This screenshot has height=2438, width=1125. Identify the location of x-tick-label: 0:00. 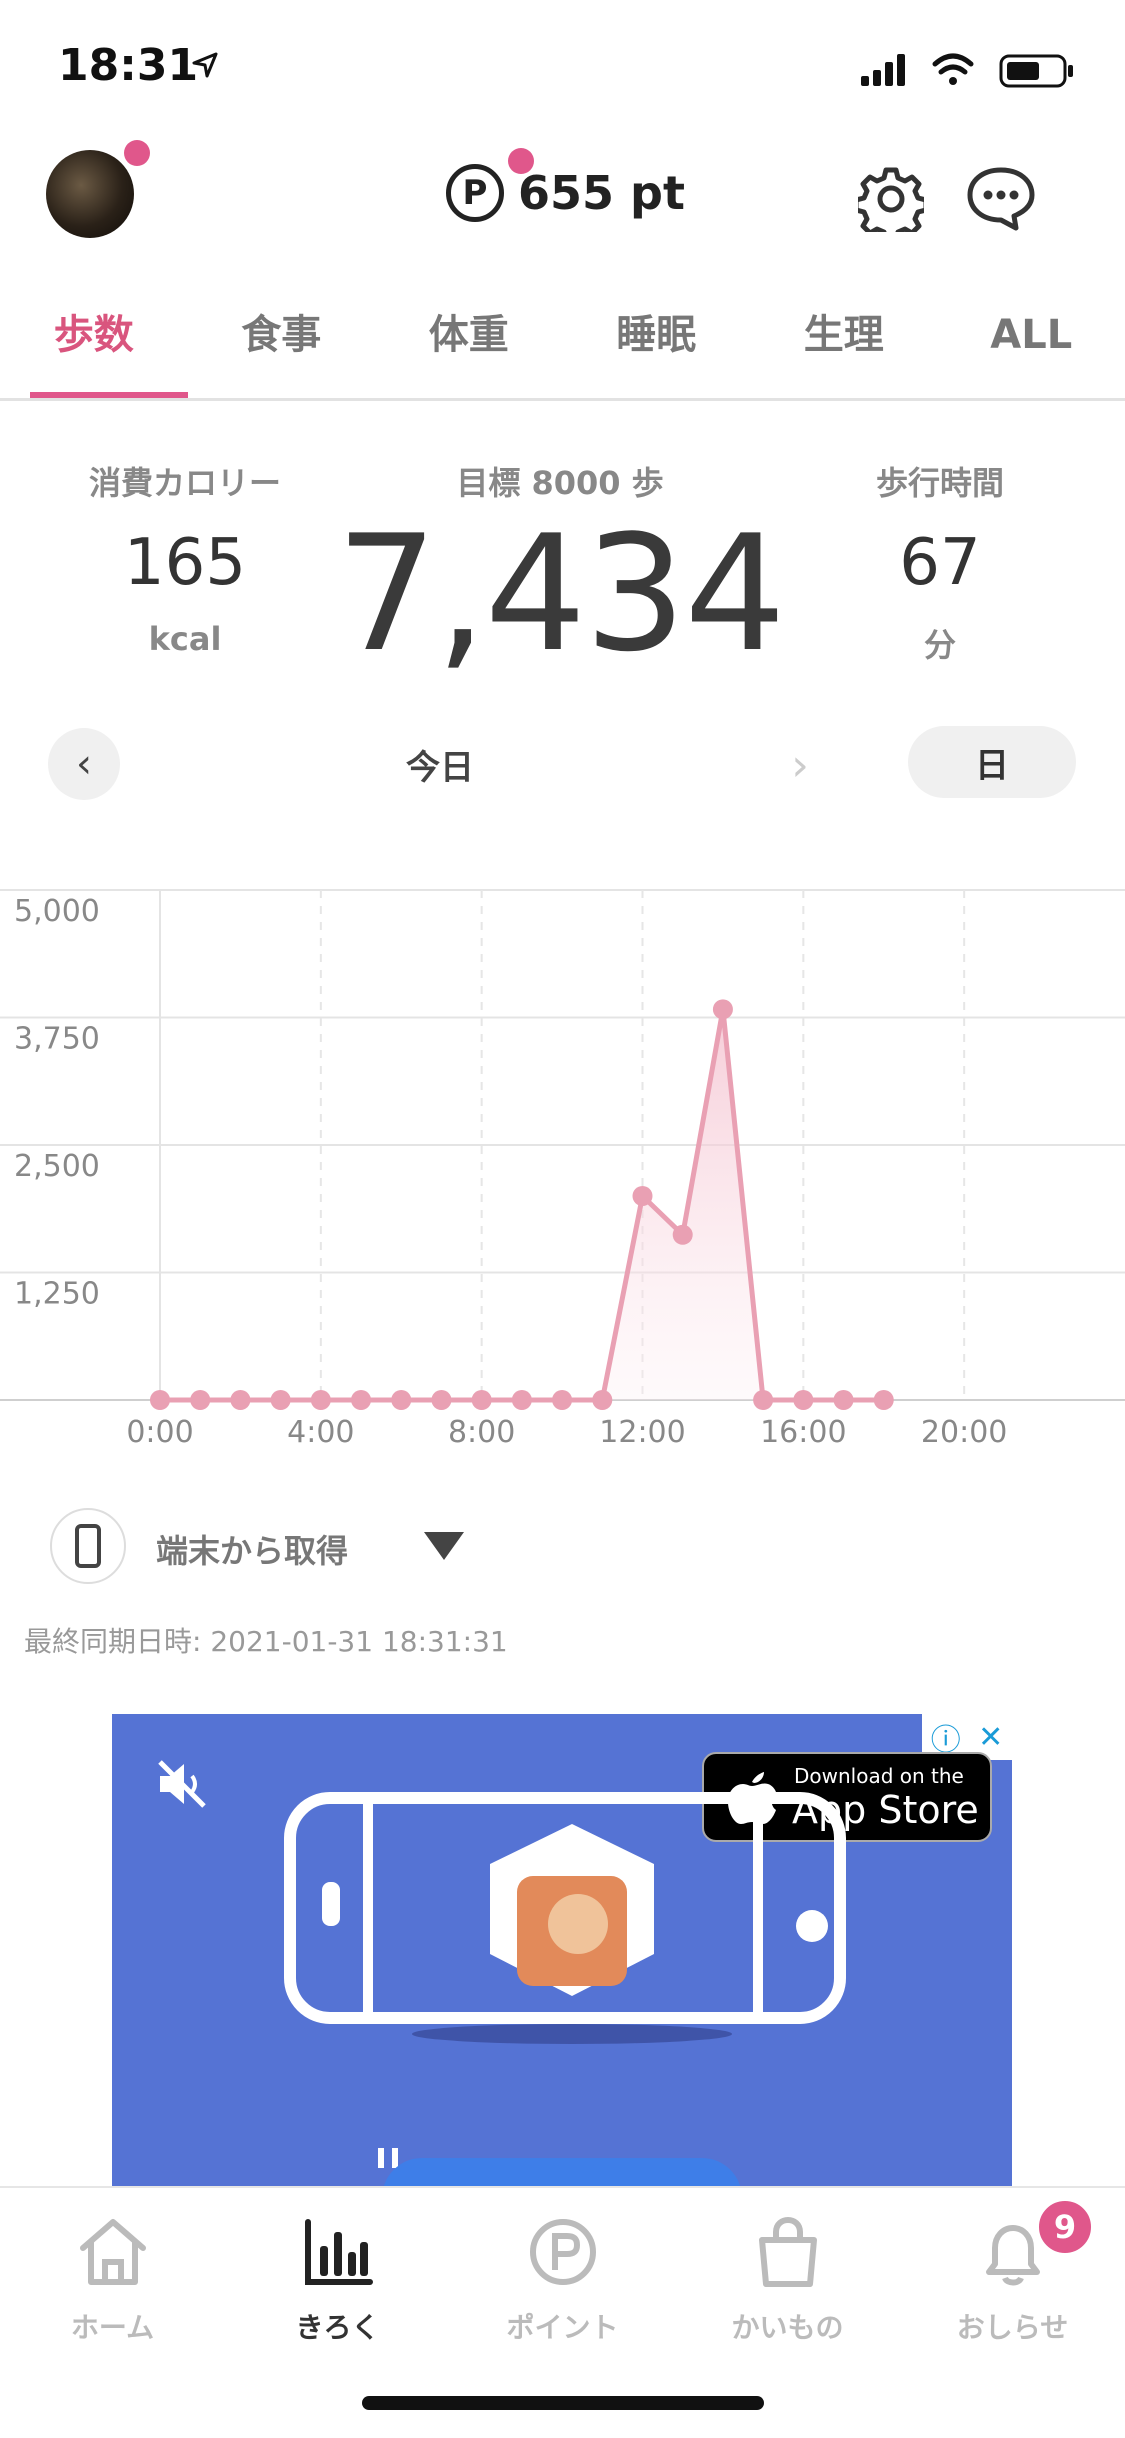
(159, 1432).